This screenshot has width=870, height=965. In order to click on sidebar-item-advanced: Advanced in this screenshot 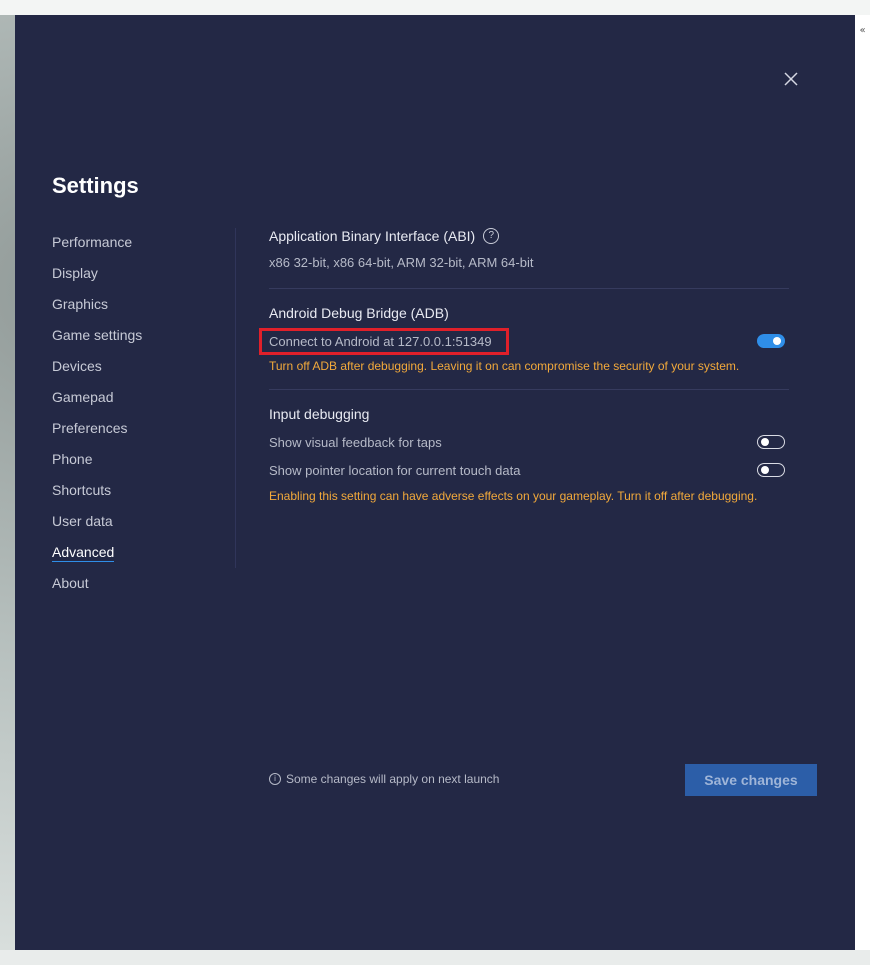, I will do `click(142, 555)`.